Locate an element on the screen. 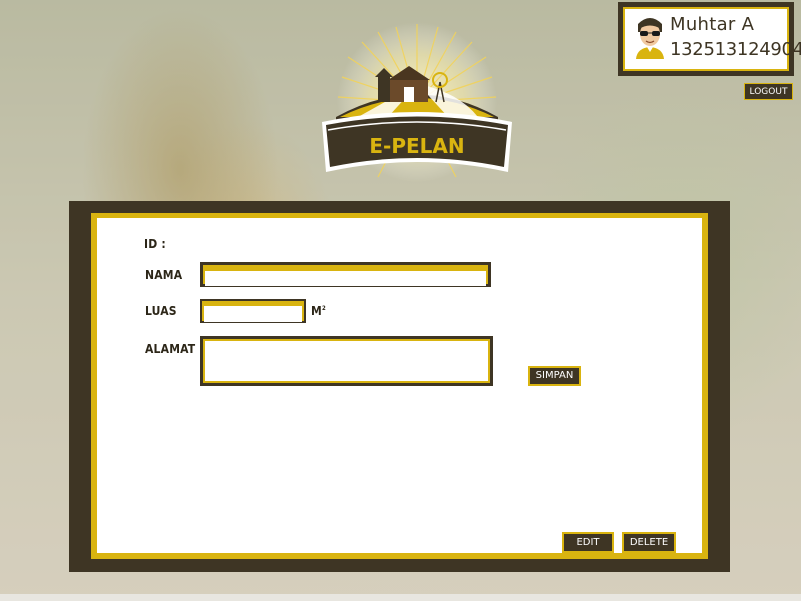 Image resolution: width=801 pixels, height=601 pixels. luas-label: LUAS is located at coordinates (161, 311).